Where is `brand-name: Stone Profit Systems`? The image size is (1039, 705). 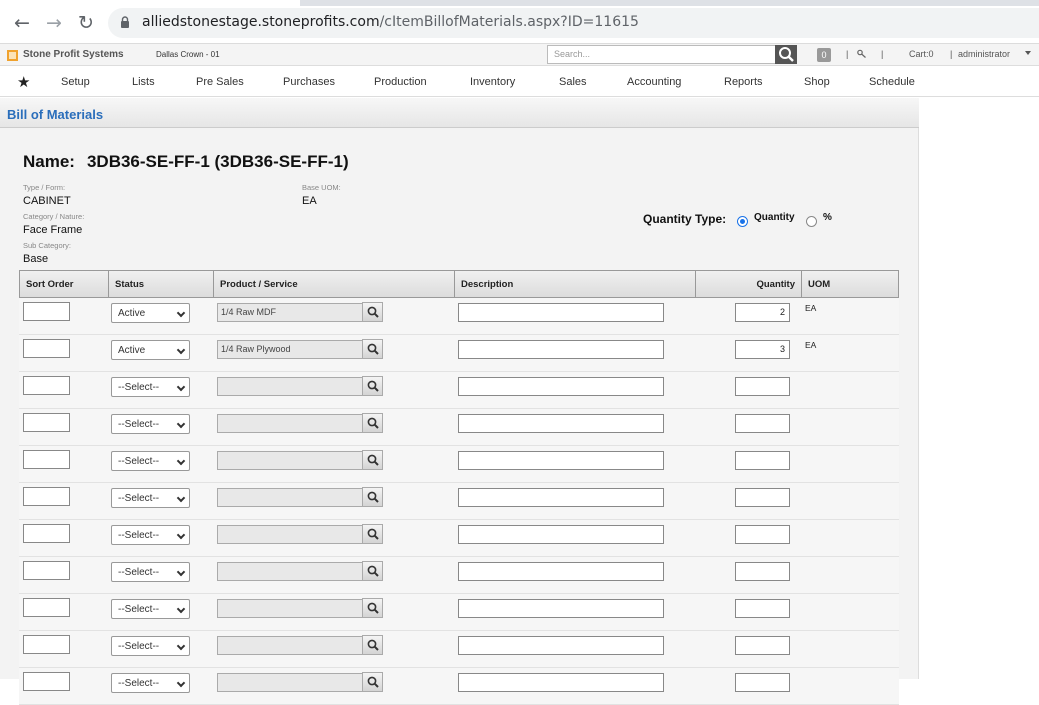
brand-name: Stone Profit Systems is located at coordinates (73, 54).